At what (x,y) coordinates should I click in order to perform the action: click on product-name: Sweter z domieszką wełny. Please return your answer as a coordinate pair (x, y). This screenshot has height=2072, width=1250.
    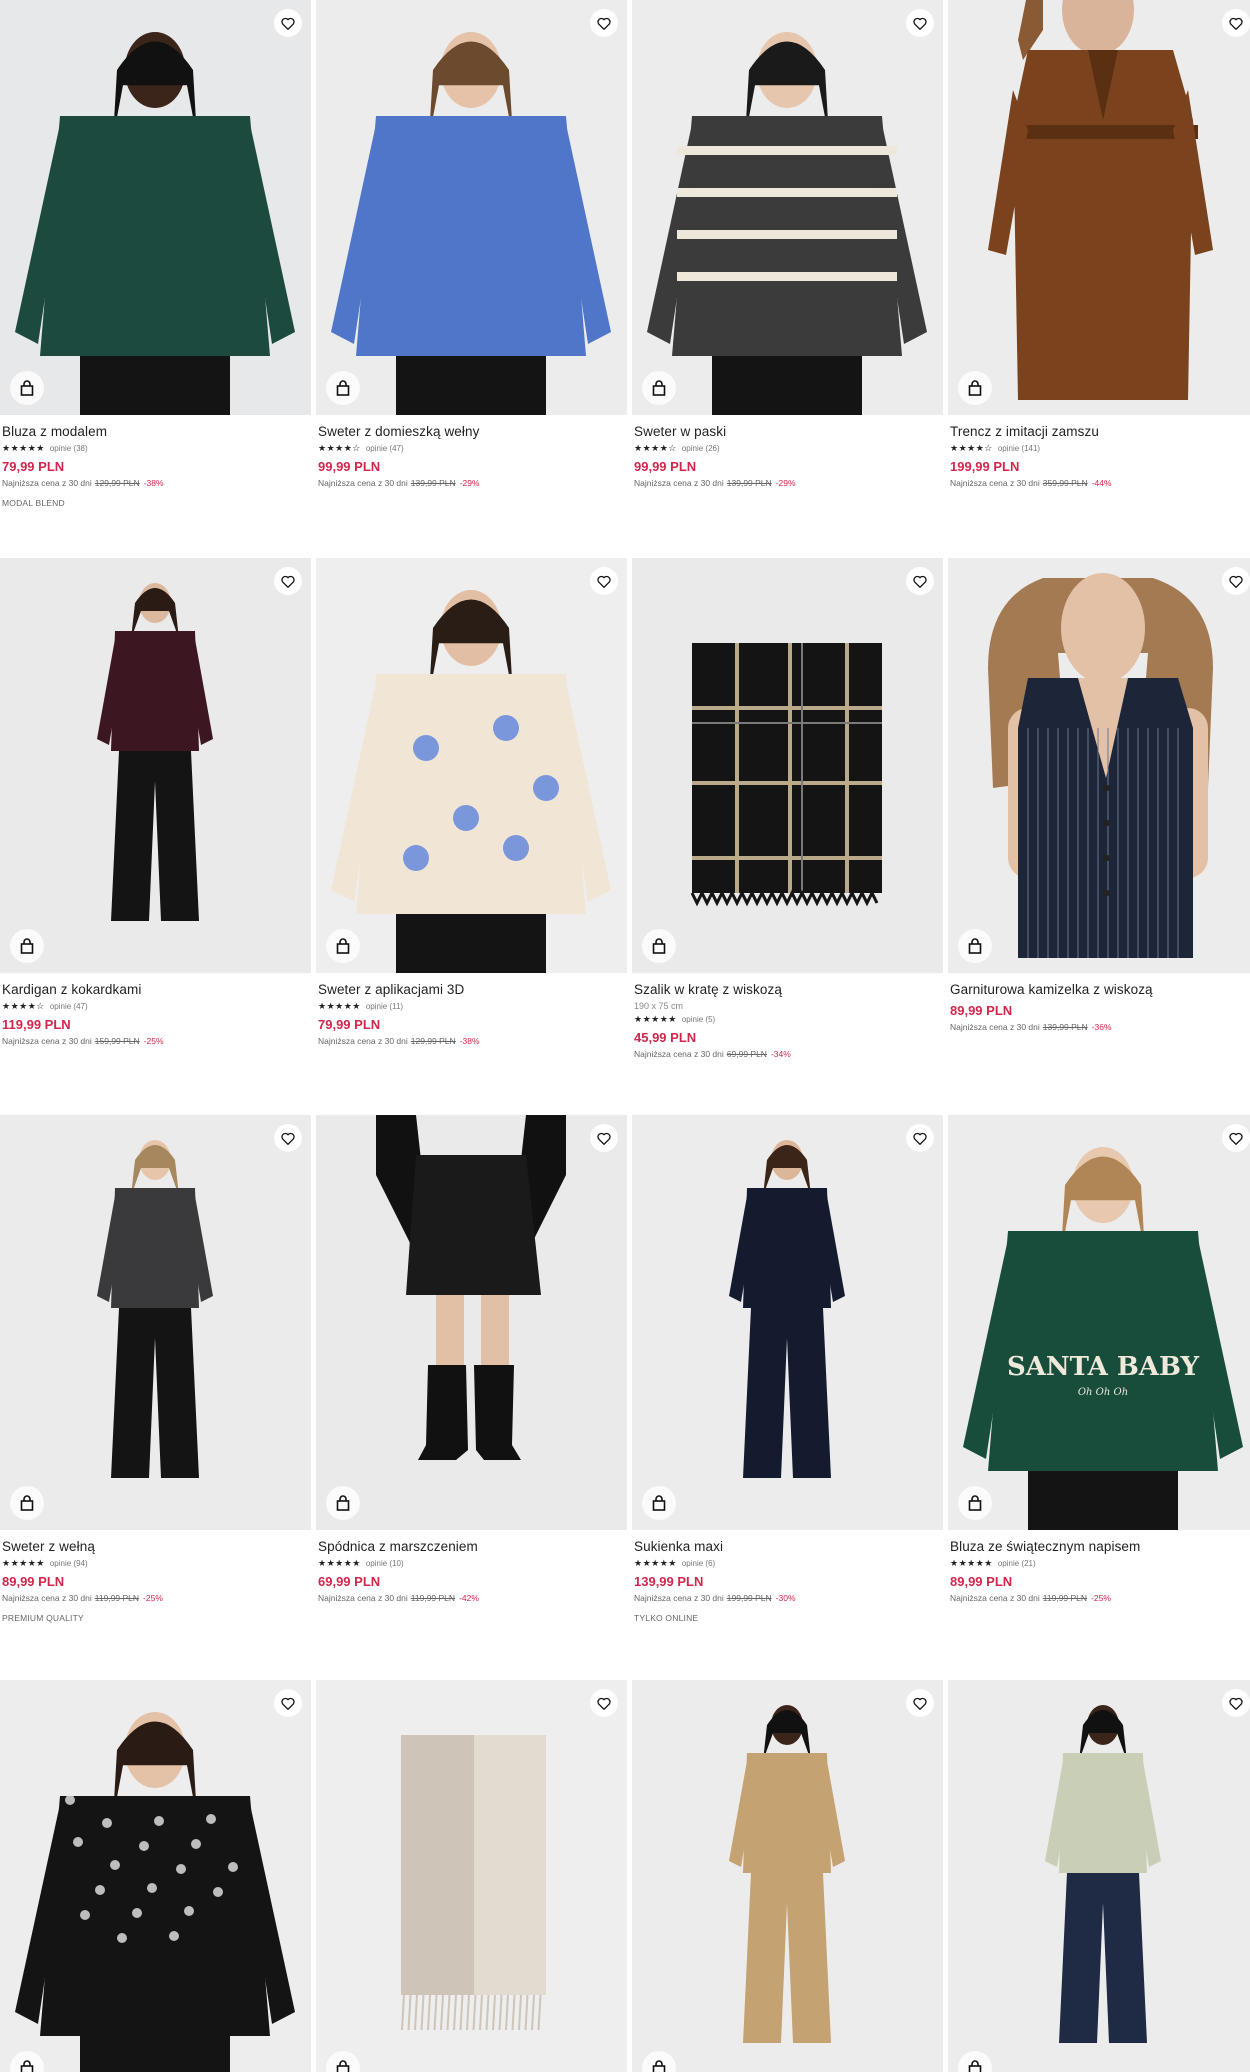
    Looking at the image, I should click on (471, 431).